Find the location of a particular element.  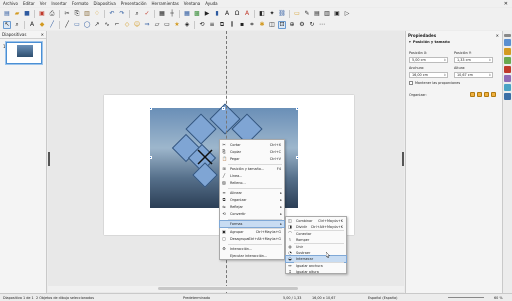

pos-x-field: 5,00 cm ⇕ is located at coordinates (428, 60).